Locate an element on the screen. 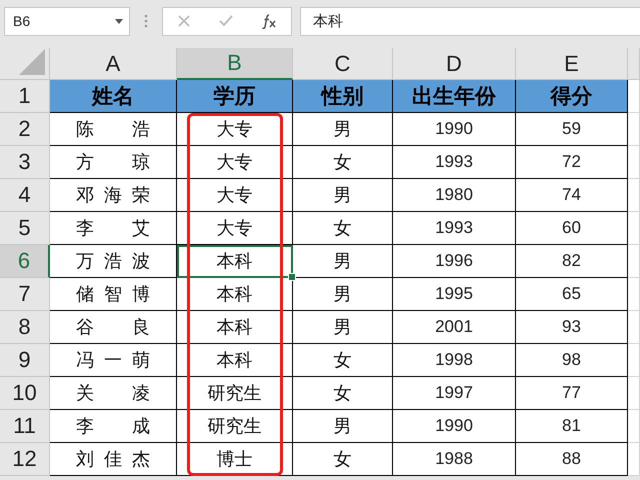 Image resolution: width=640 pixels, height=480 pixels. column-header: E is located at coordinates (572, 64).